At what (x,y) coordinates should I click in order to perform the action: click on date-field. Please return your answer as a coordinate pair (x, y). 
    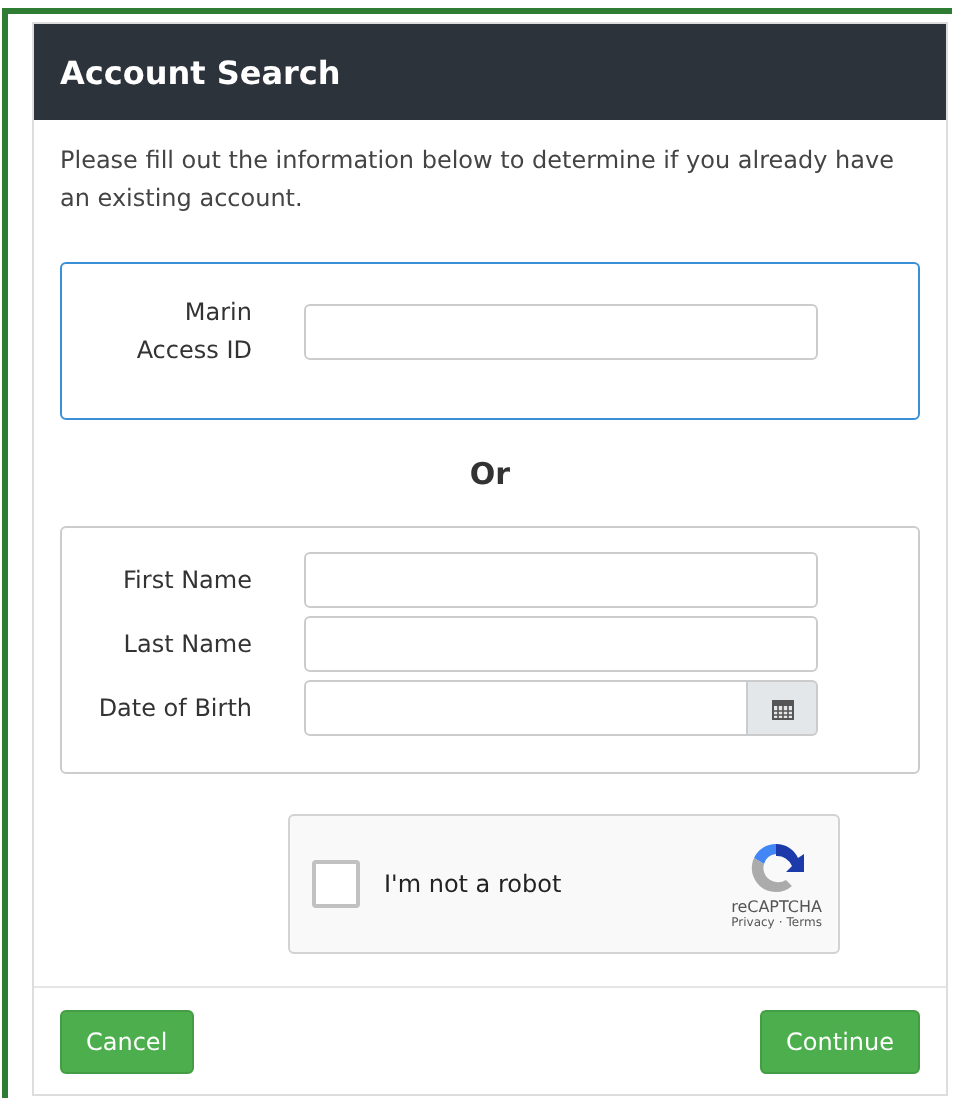
    Looking at the image, I should click on (561, 708).